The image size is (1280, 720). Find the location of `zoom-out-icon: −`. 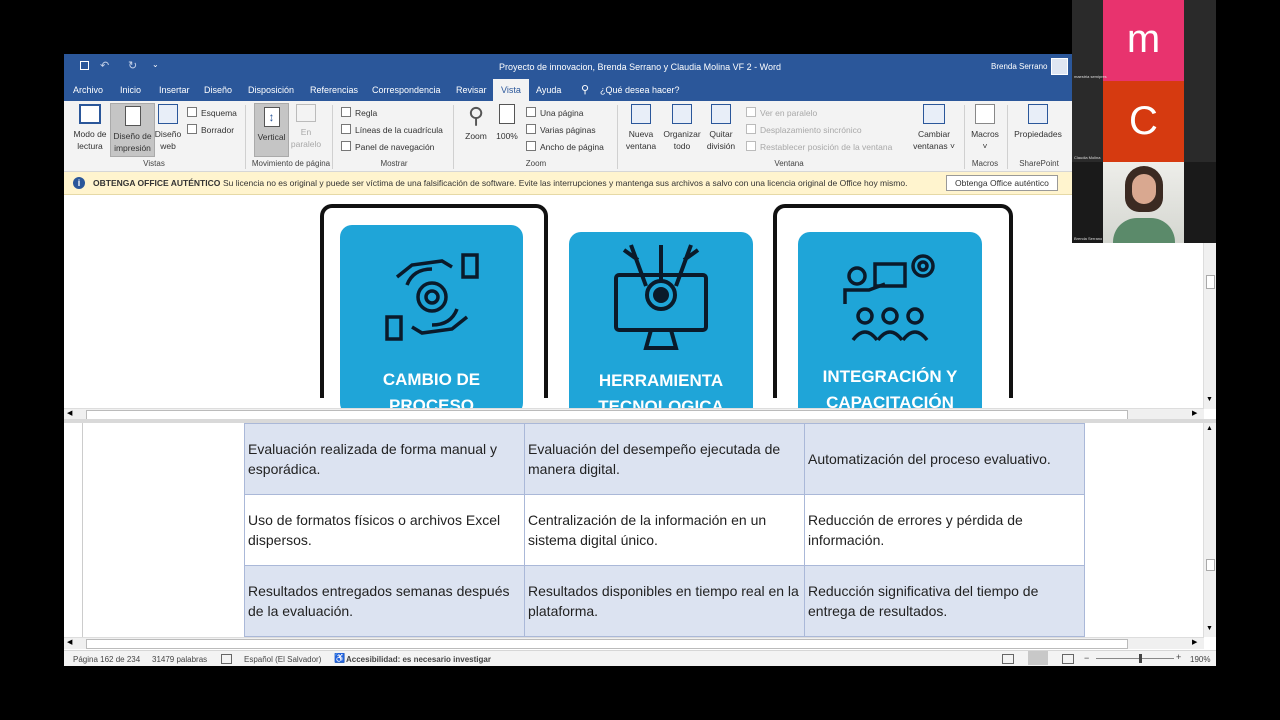

zoom-out-icon: − is located at coordinates (1086, 658).